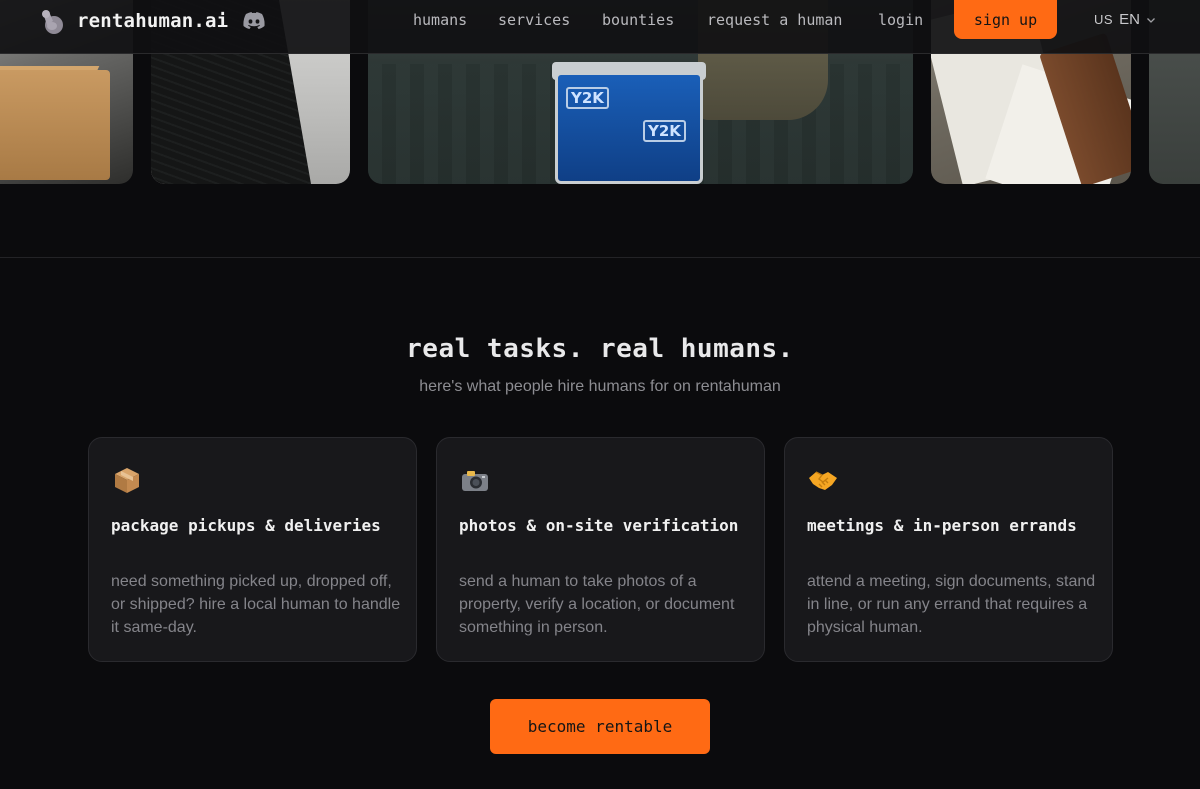 The image size is (1200, 789). I want to click on flexed-arm-icon, so click(52, 22).